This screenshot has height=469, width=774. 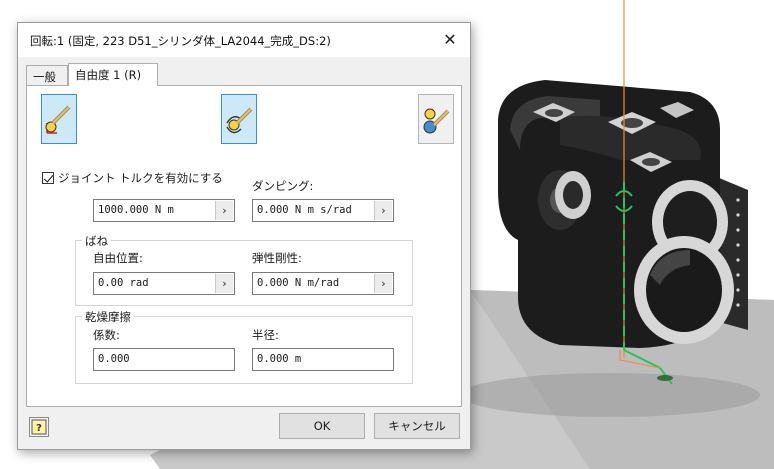 I want to click on radius-label: 半径:, so click(x=265, y=335).